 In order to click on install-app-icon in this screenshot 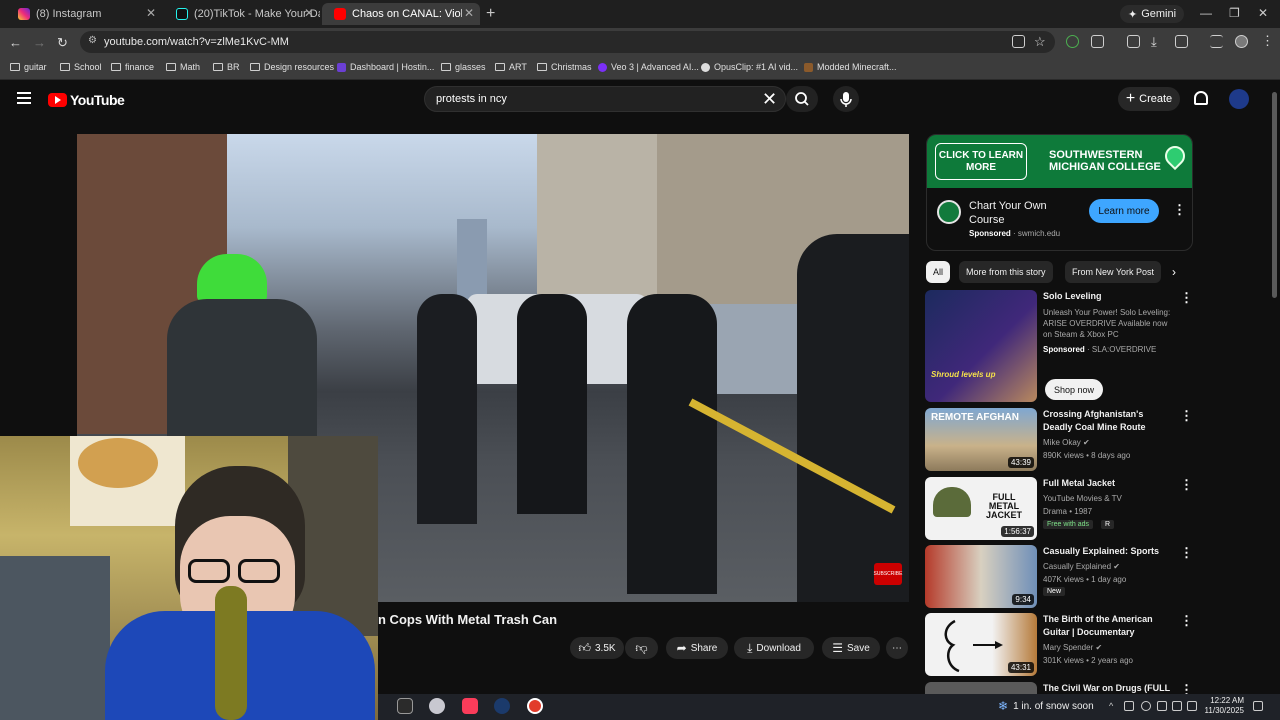, I will do `click(1018, 41)`.